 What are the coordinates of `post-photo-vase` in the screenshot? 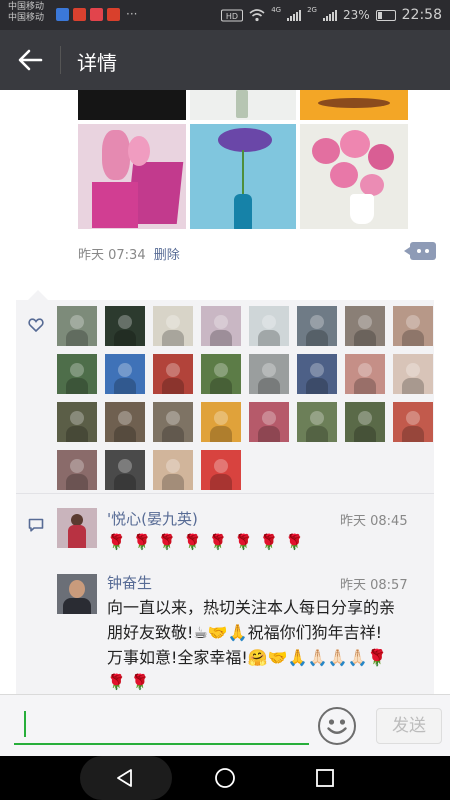 It's located at (243, 105).